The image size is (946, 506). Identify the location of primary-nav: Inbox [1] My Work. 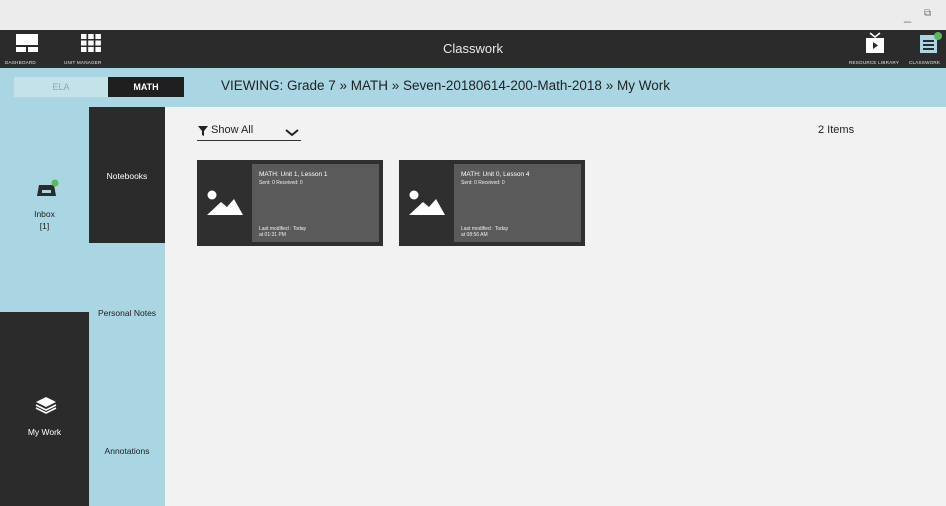
(44, 306).